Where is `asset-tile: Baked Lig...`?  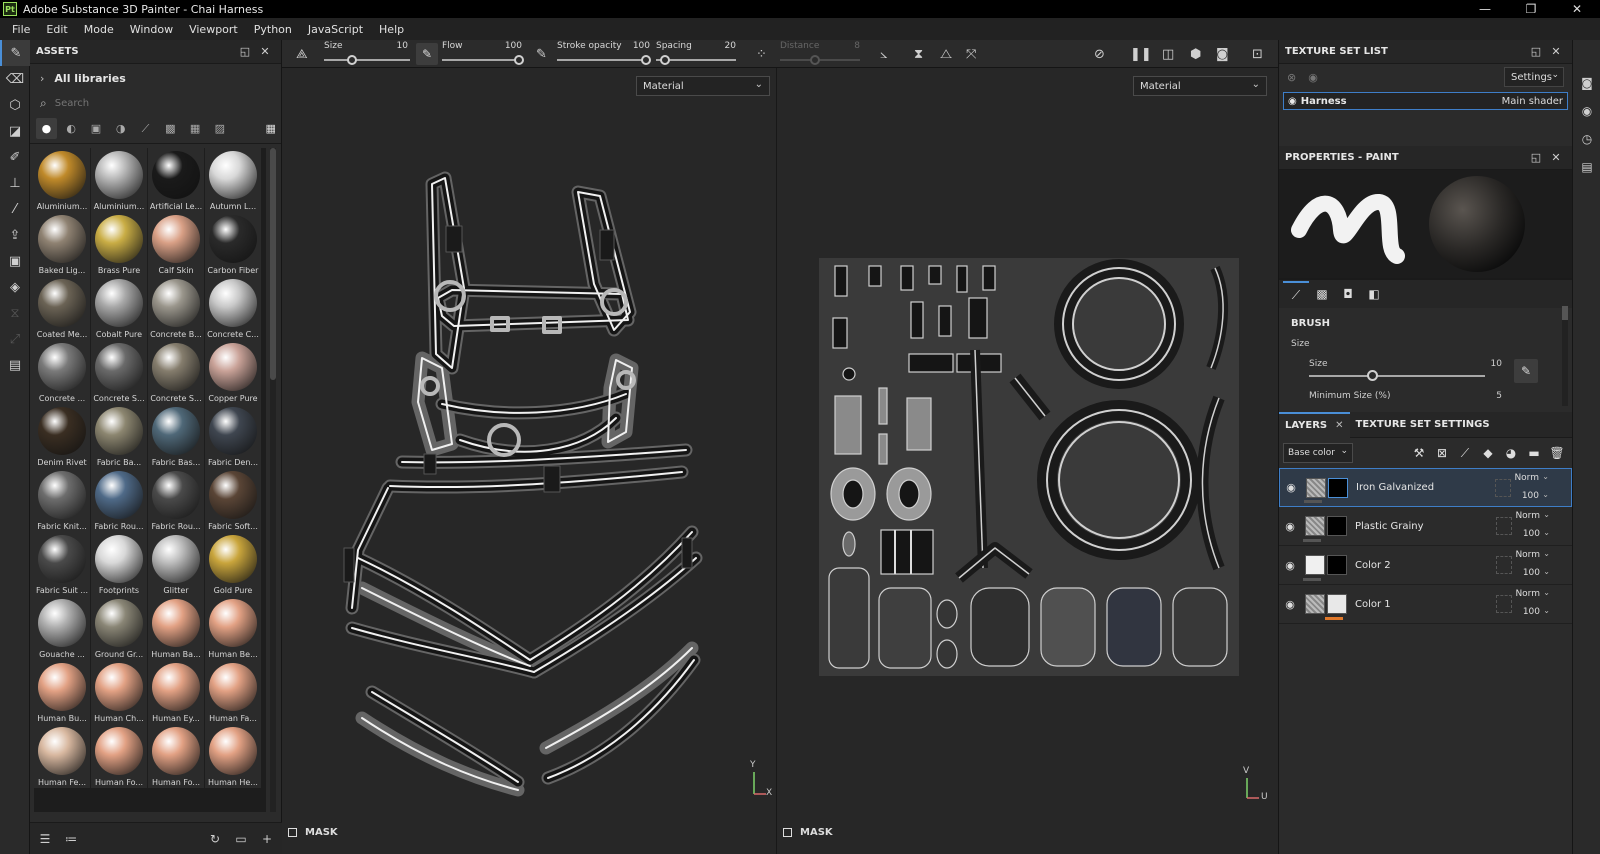
asset-tile: Baked Lig... is located at coordinates (62, 244).